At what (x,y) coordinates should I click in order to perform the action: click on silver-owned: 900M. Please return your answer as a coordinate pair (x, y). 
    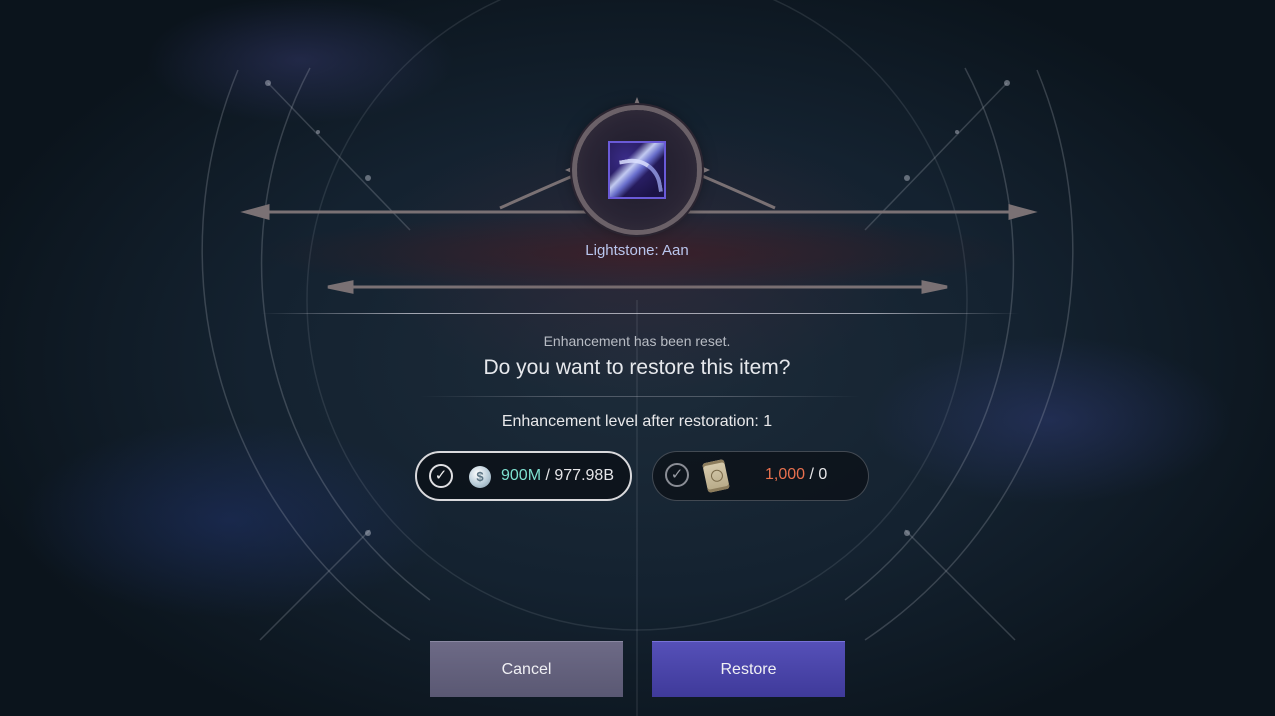
    Looking at the image, I should click on (521, 475).